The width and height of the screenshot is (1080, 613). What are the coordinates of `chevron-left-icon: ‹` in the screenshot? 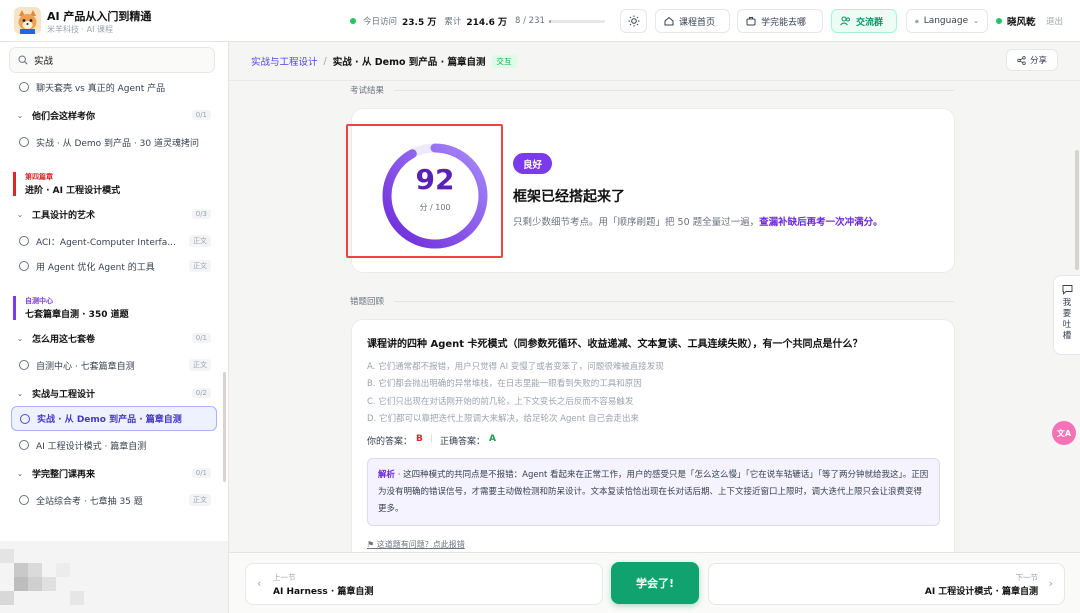 It's located at (259, 583).